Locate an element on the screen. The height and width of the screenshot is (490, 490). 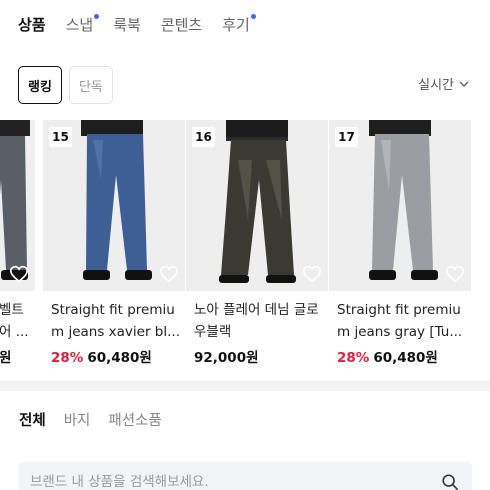
tab-products-label: 상품 is located at coordinates (32, 25).